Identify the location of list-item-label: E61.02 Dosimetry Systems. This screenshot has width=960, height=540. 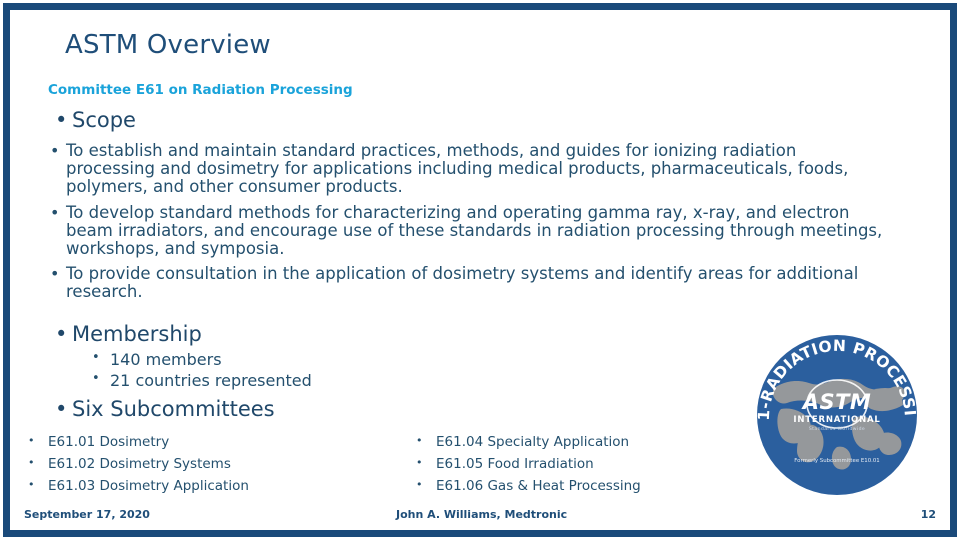
(139, 463).